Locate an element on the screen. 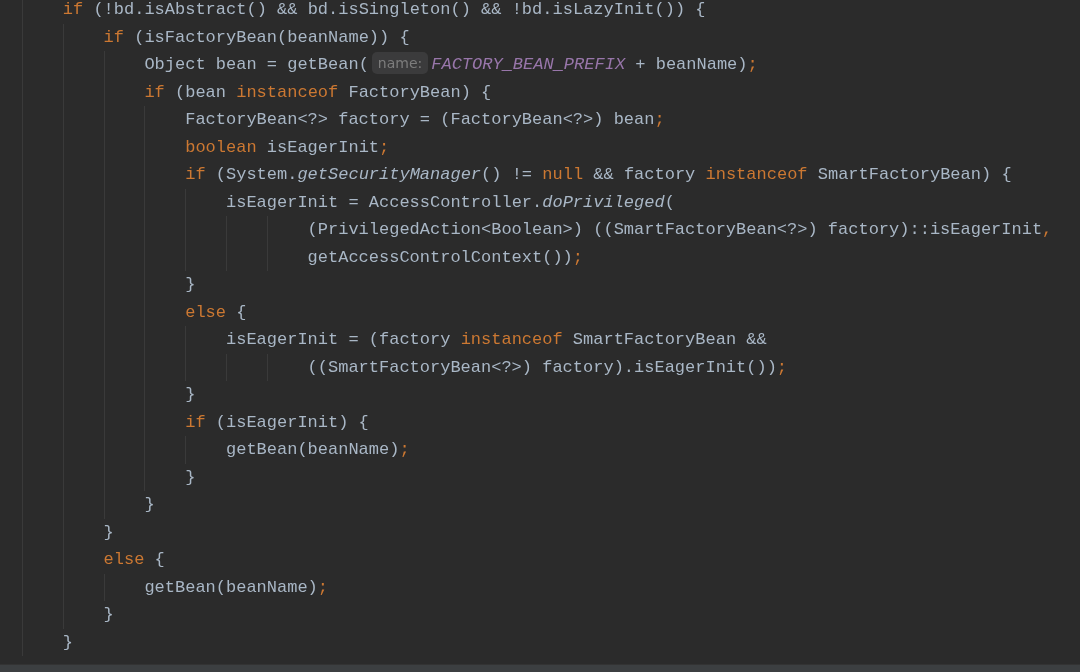 The height and width of the screenshot is (672, 1080). code-line: if (isFactoryBean(beanName)) { is located at coordinates (256, 37).